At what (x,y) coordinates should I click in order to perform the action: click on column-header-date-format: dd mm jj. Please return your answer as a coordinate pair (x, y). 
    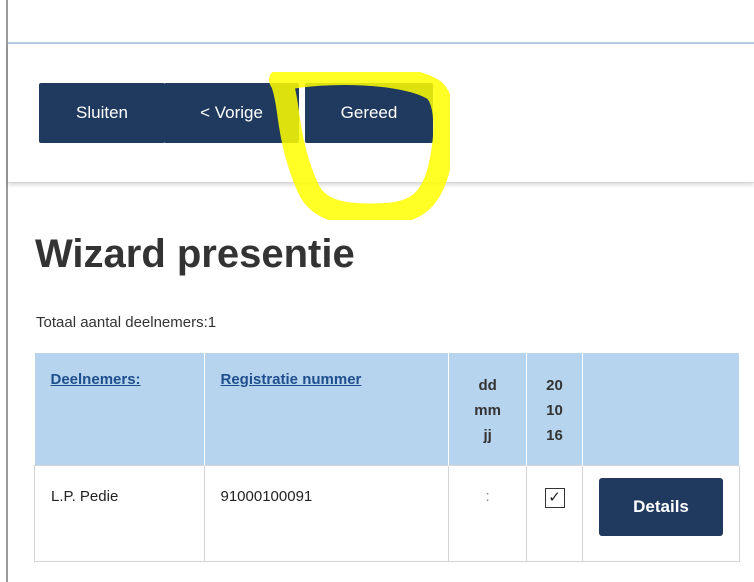
    Looking at the image, I should click on (488, 409).